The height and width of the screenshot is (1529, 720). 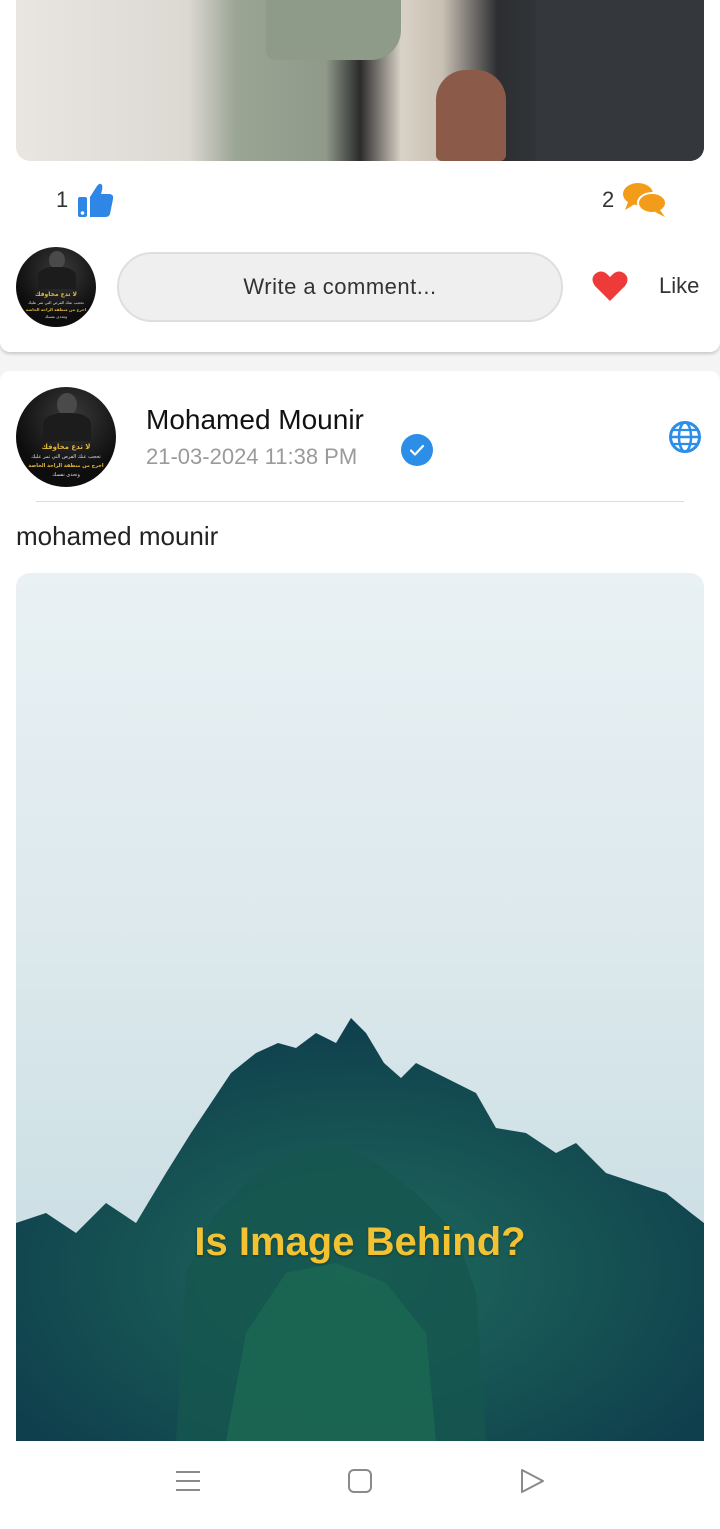 I want to click on globe-icon, so click(x=685, y=437).